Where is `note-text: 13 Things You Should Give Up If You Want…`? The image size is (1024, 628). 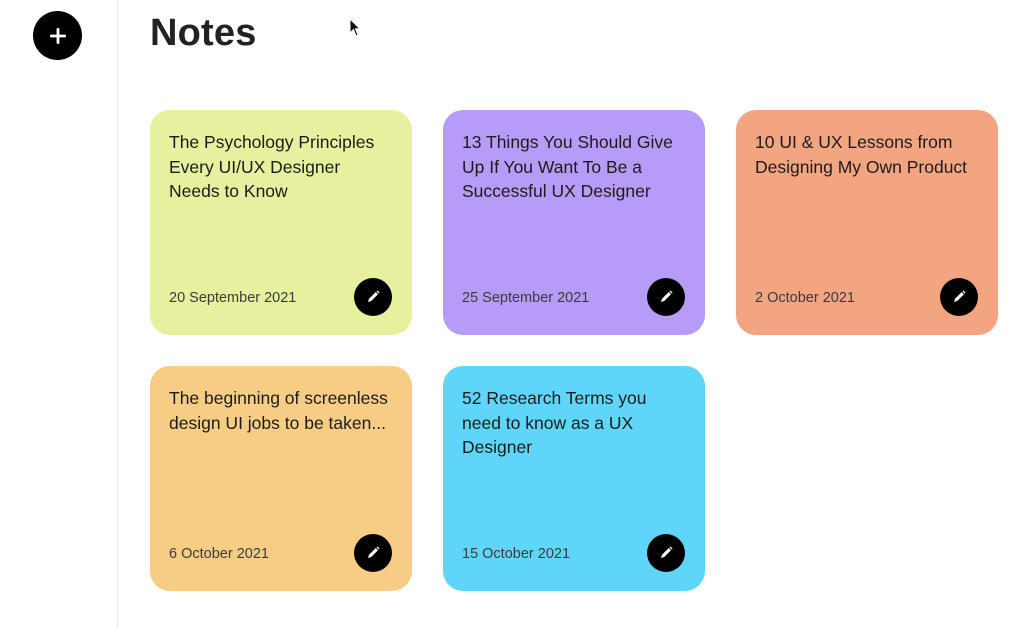
note-text: 13 Things You Should Give Up If You Want… is located at coordinates (567, 166).